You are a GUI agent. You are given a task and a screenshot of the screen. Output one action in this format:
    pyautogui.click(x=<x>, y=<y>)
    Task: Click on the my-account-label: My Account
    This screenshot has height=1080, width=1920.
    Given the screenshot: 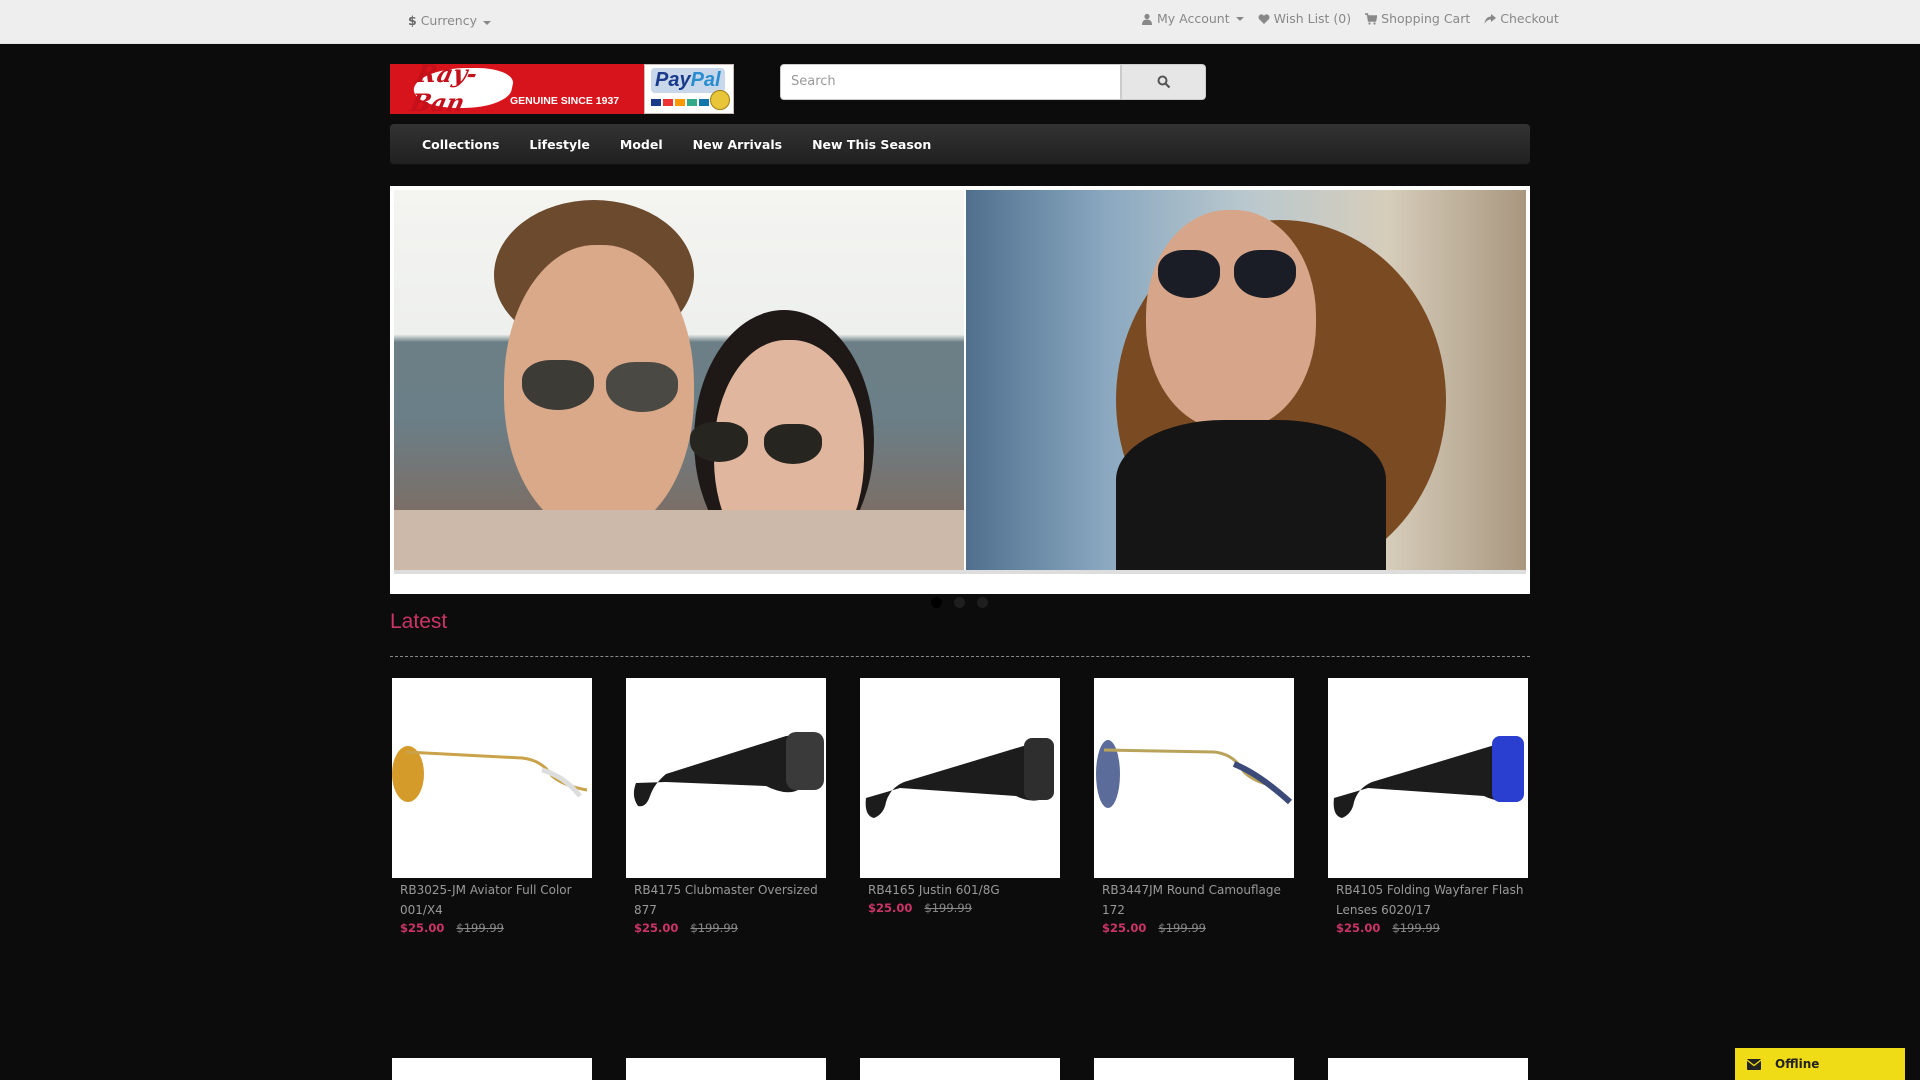 What is the action you would take?
    pyautogui.click(x=1193, y=18)
    